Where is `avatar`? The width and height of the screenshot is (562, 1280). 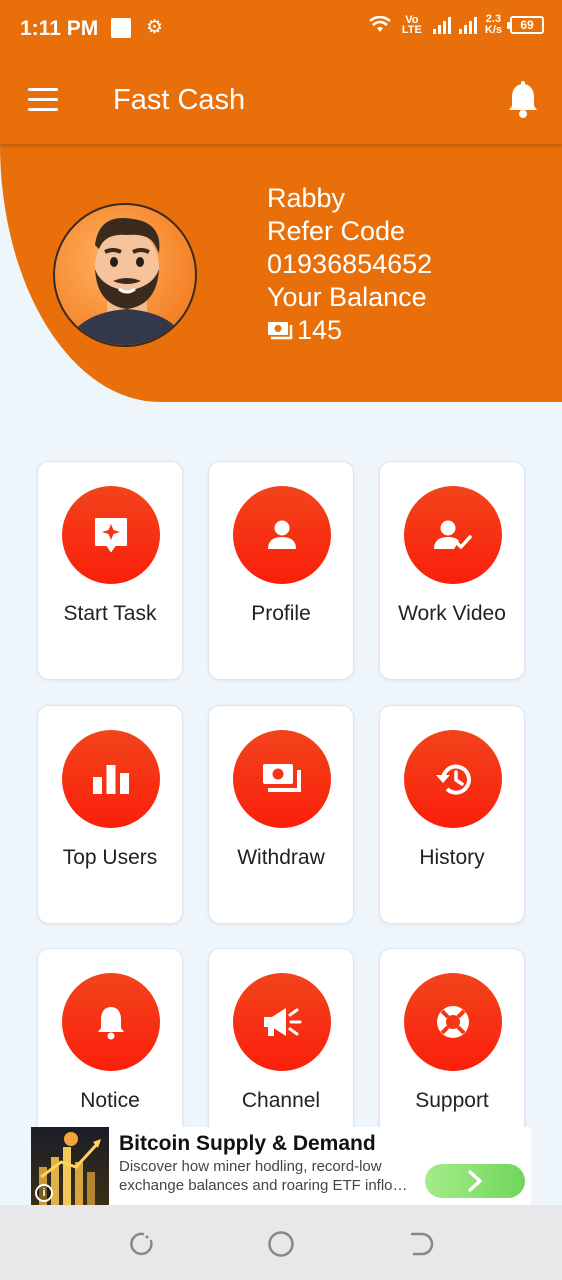
avatar is located at coordinates (125, 275).